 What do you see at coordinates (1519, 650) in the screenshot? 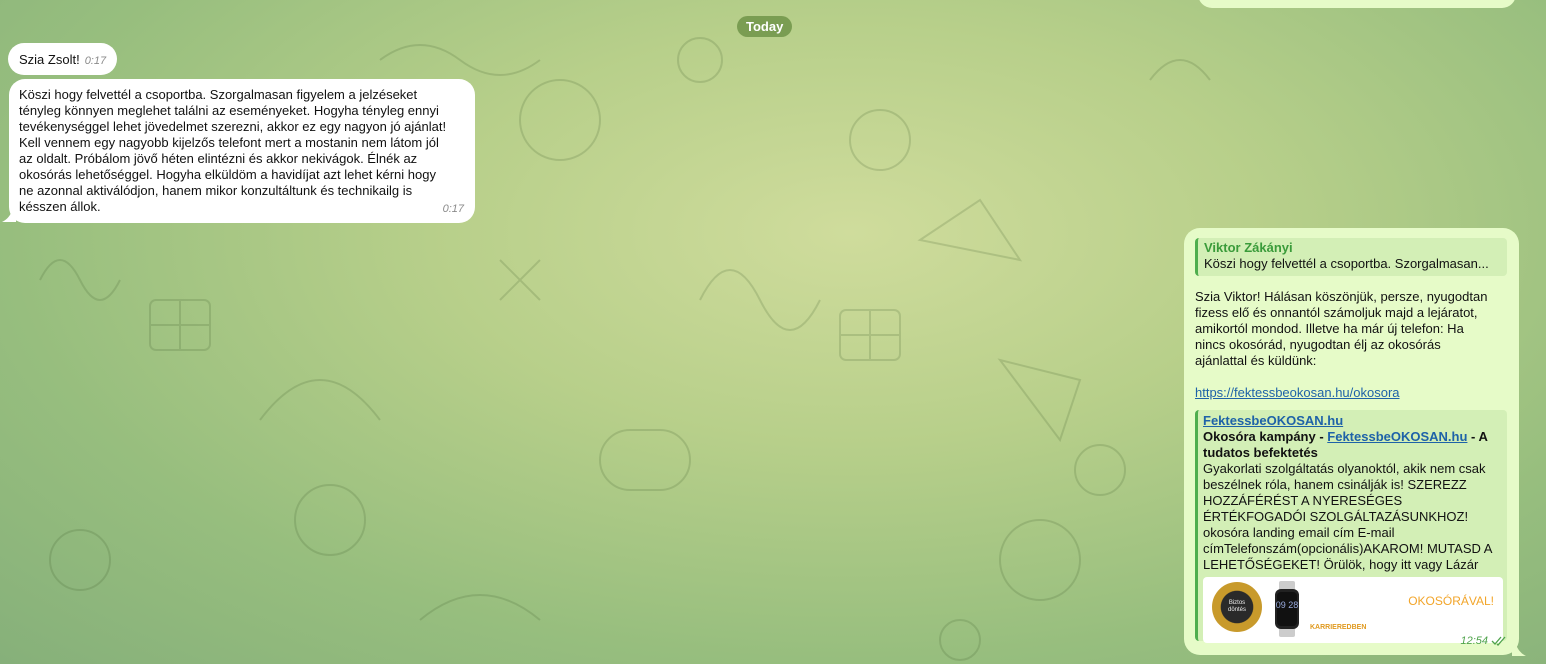
I see `outgoing-bubble-tail` at bounding box center [1519, 650].